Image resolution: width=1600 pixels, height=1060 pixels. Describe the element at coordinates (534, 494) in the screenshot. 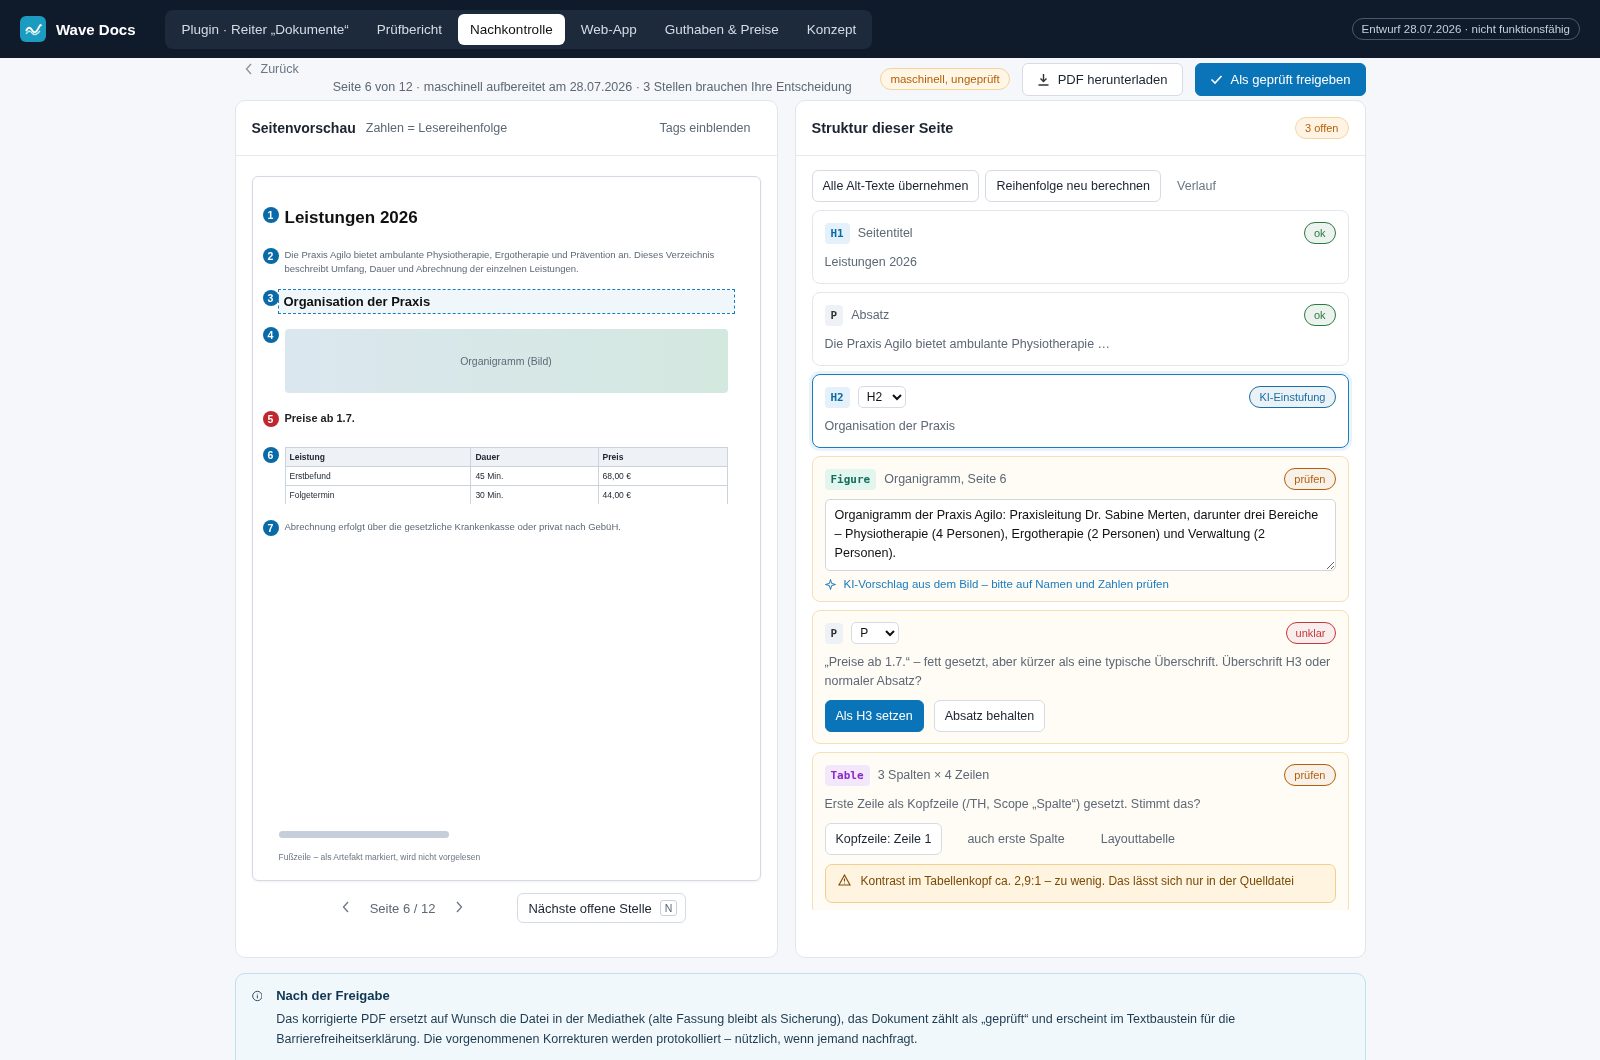

I see `table-cell: 30 Min.` at that location.